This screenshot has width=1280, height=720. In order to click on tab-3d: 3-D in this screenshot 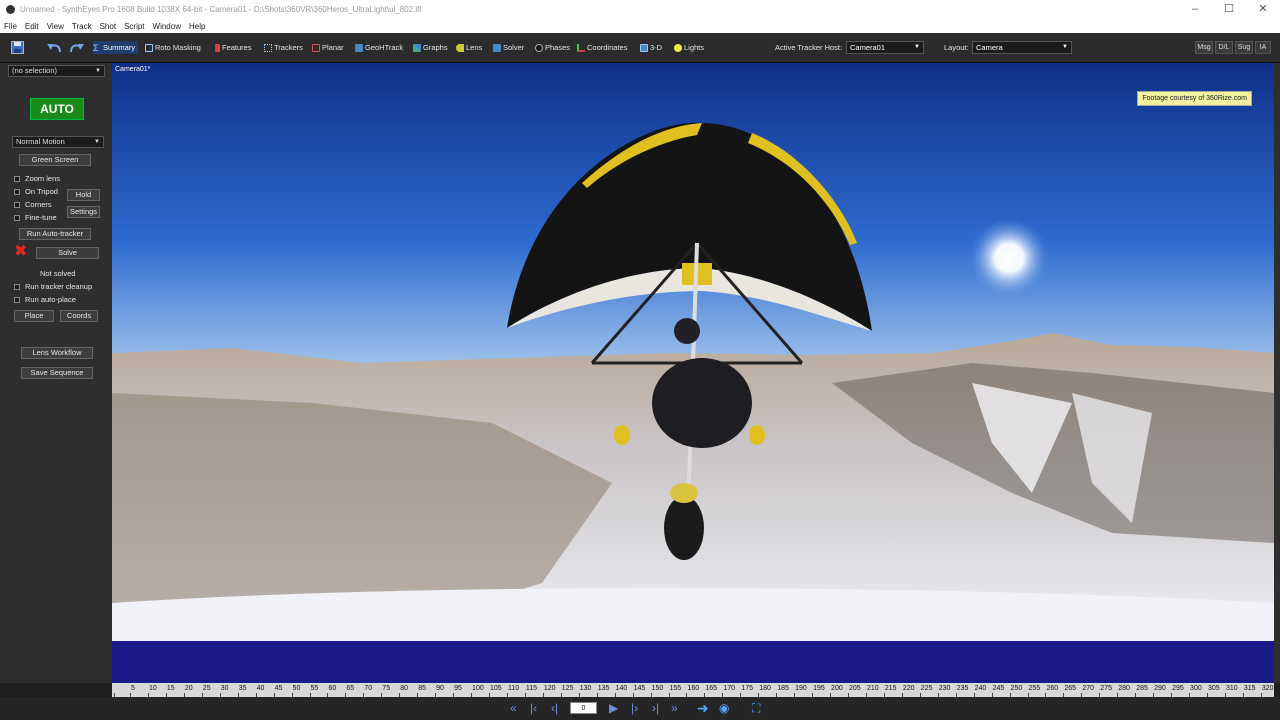, I will do `click(651, 47)`.